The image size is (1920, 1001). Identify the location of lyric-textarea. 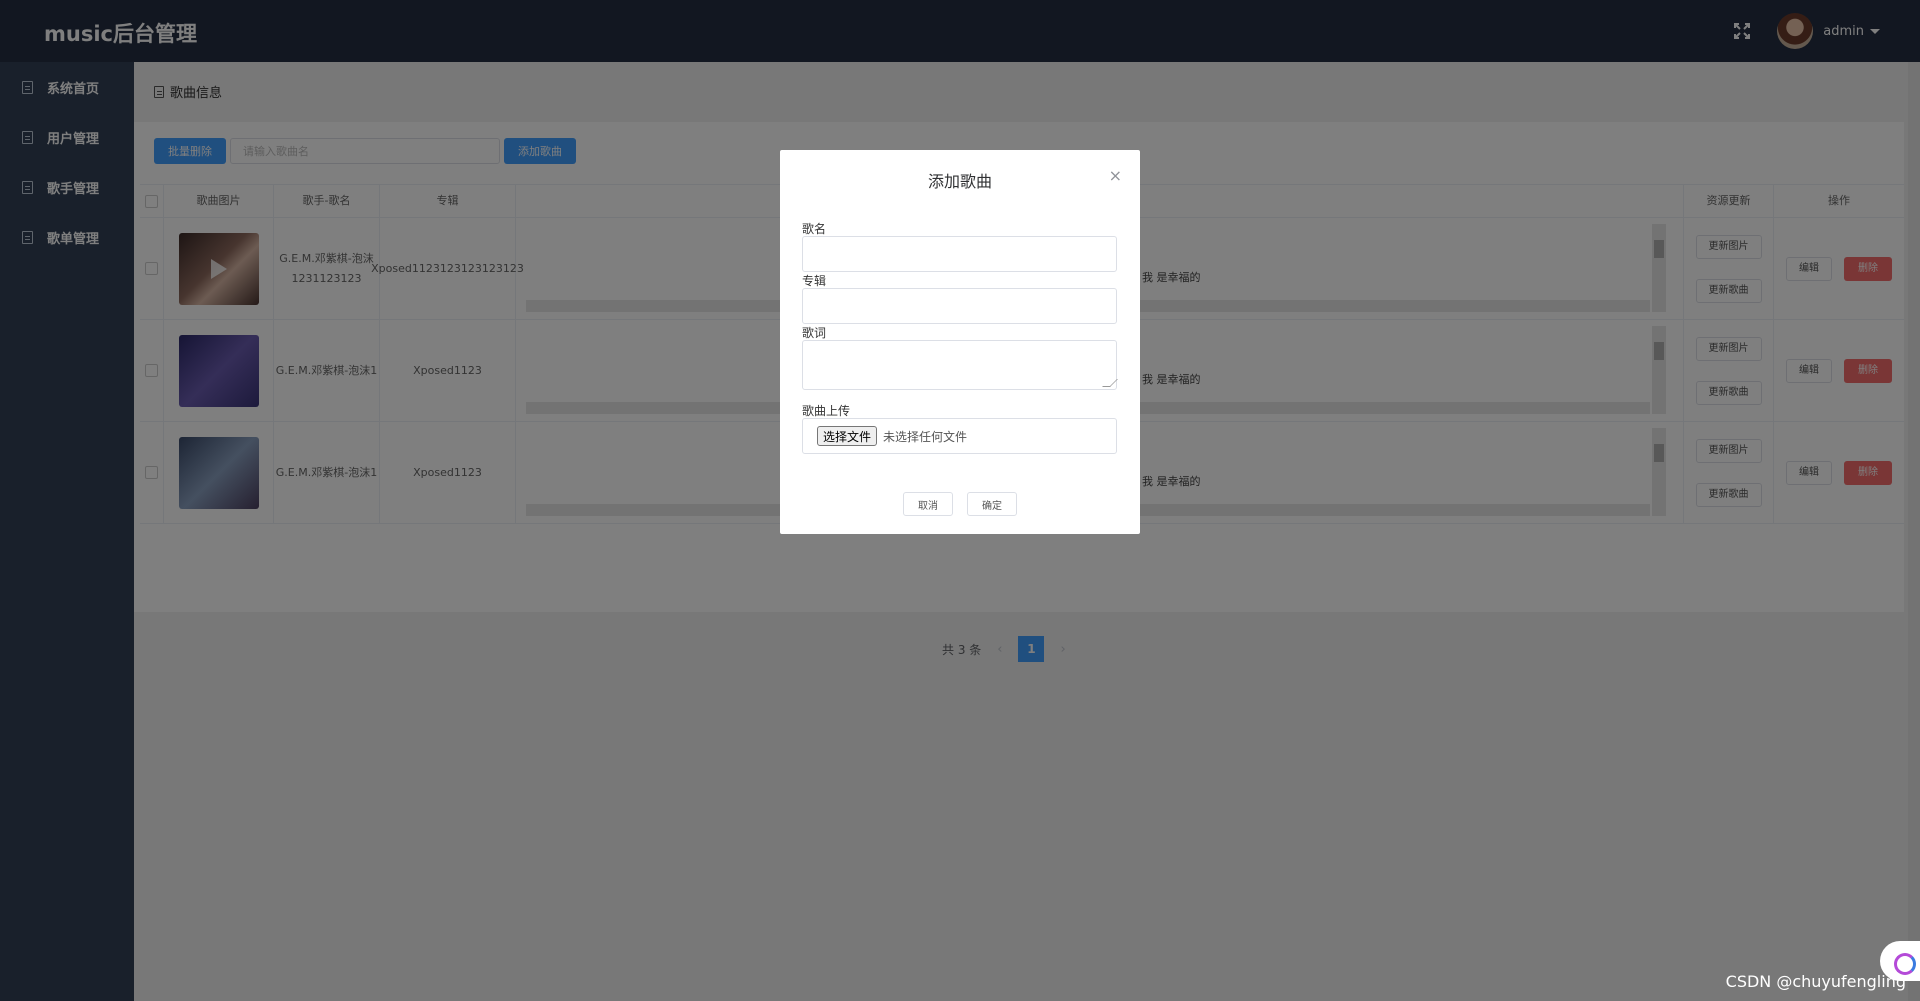
(960, 365).